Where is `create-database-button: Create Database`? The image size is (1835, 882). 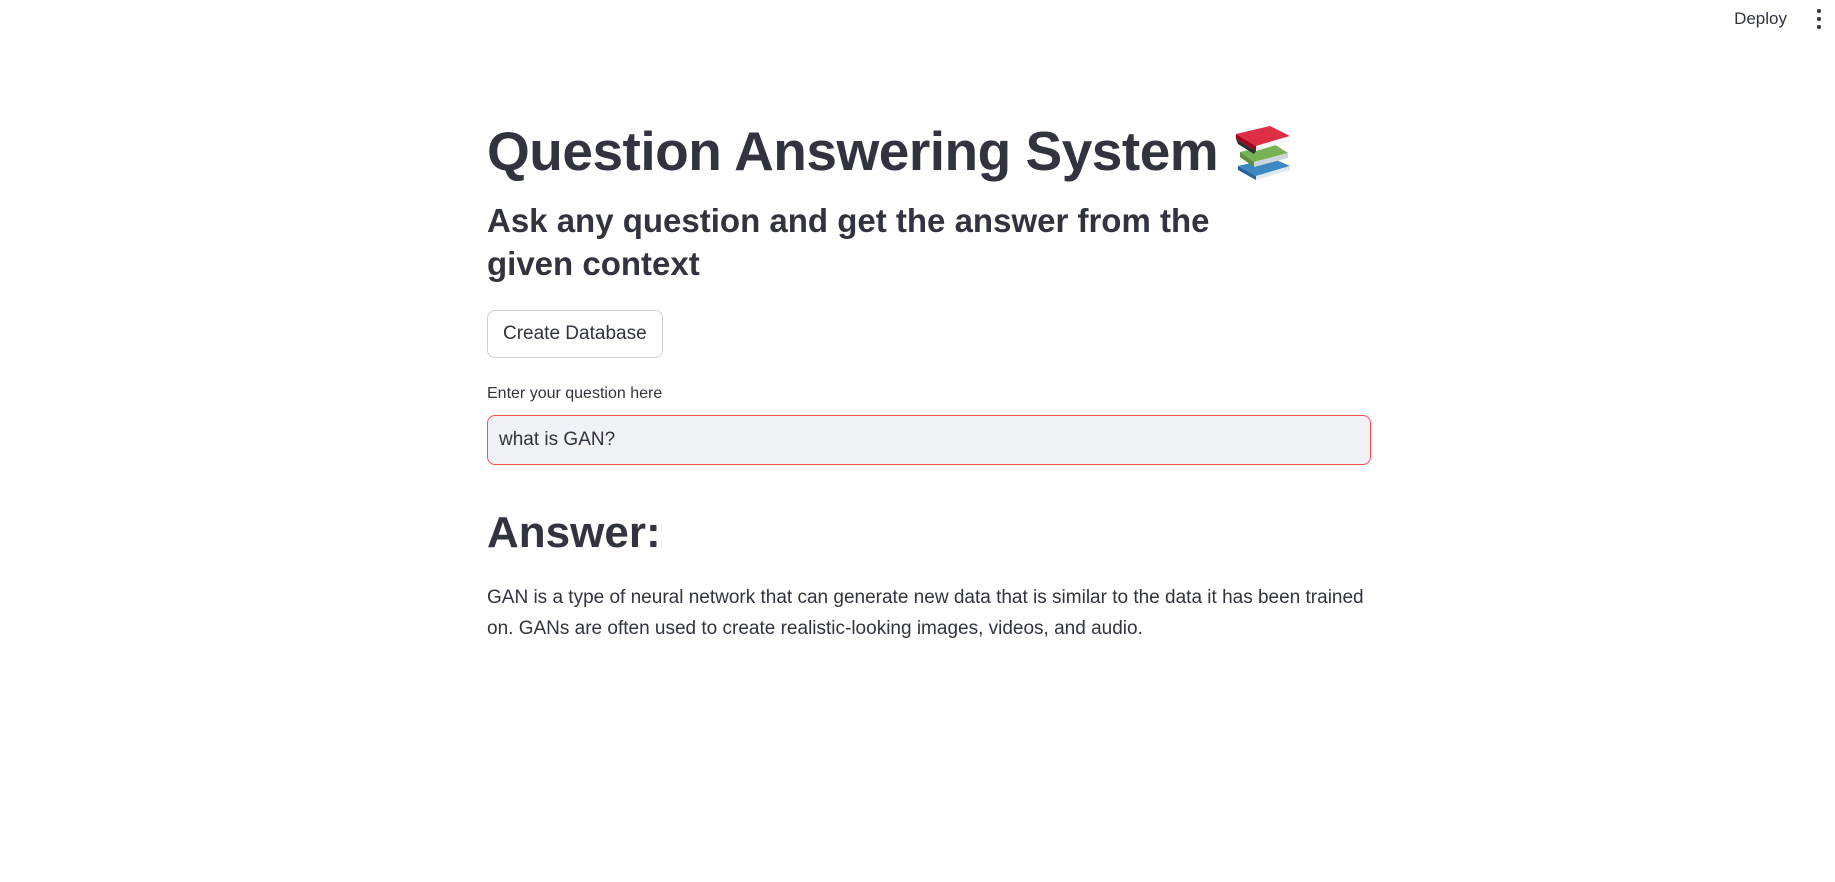 create-database-button: Create Database is located at coordinates (575, 333).